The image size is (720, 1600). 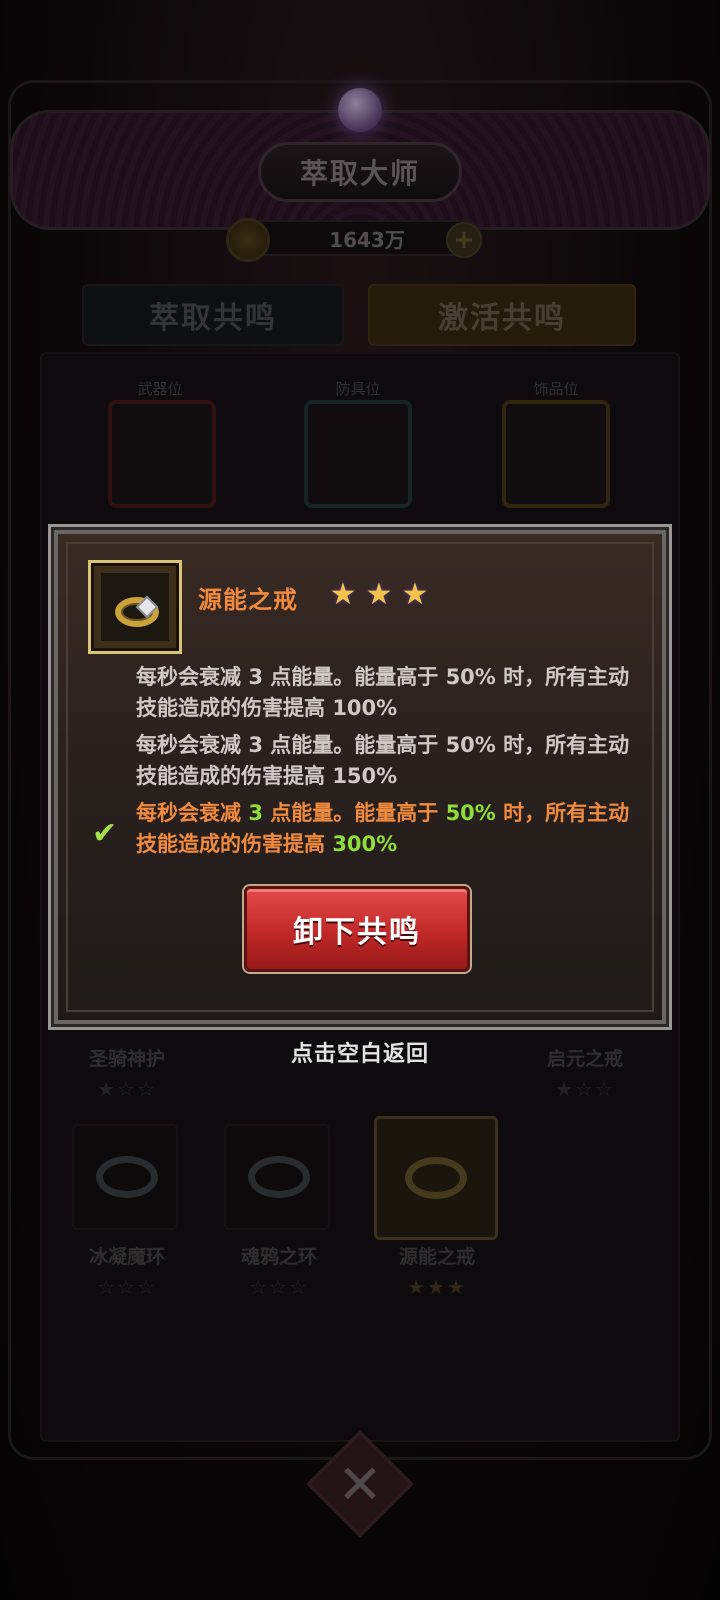 I want to click on item-star-rating: ★ ★ ★, so click(x=379, y=595).